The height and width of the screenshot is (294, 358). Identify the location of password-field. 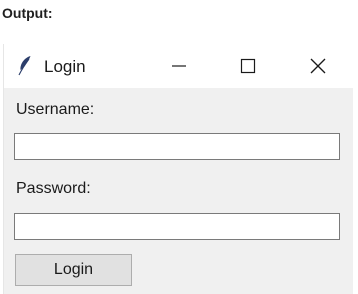
(177, 226).